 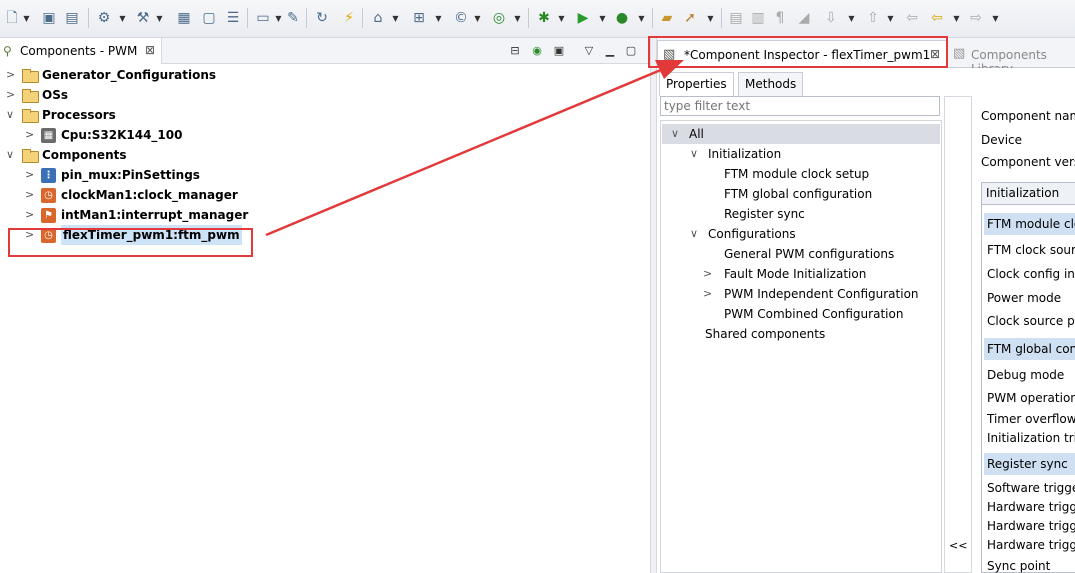 I want to click on device-label: Device, so click(x=1002, y=140).